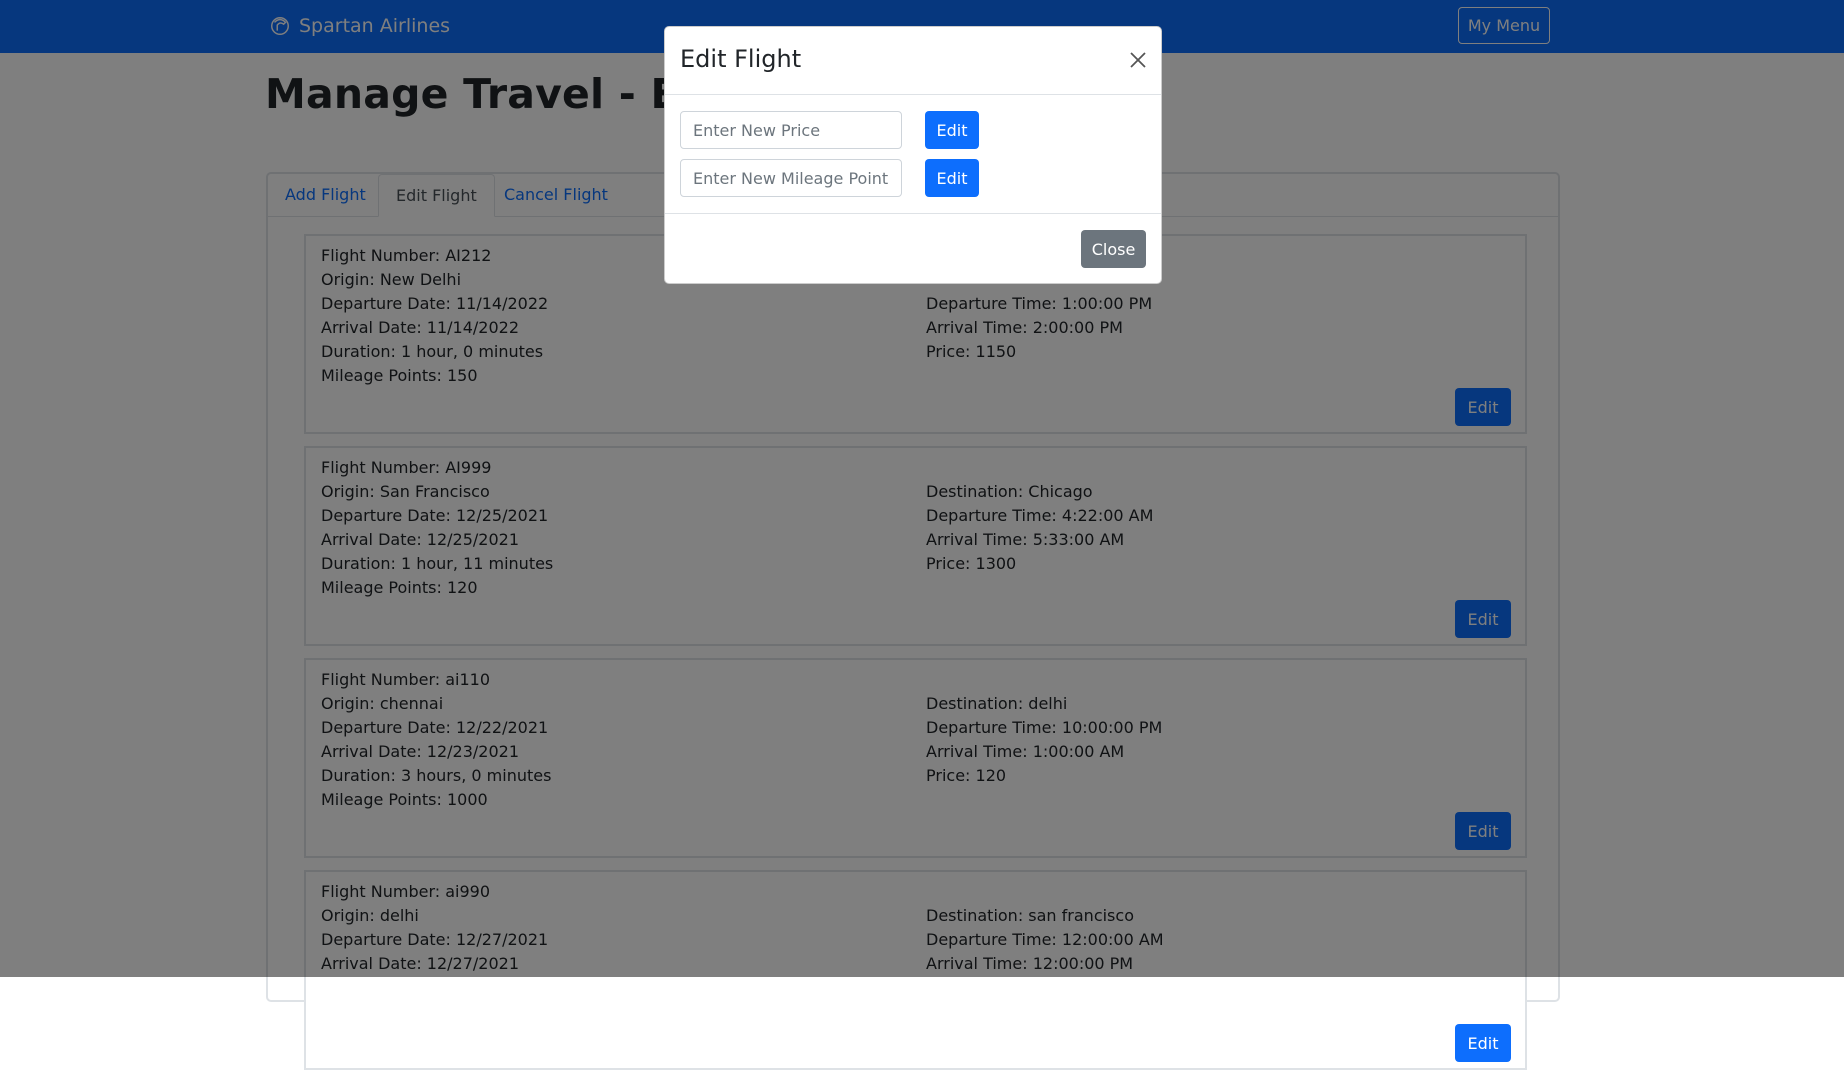  I want to click on new-mileage-input, so click(791, 178).